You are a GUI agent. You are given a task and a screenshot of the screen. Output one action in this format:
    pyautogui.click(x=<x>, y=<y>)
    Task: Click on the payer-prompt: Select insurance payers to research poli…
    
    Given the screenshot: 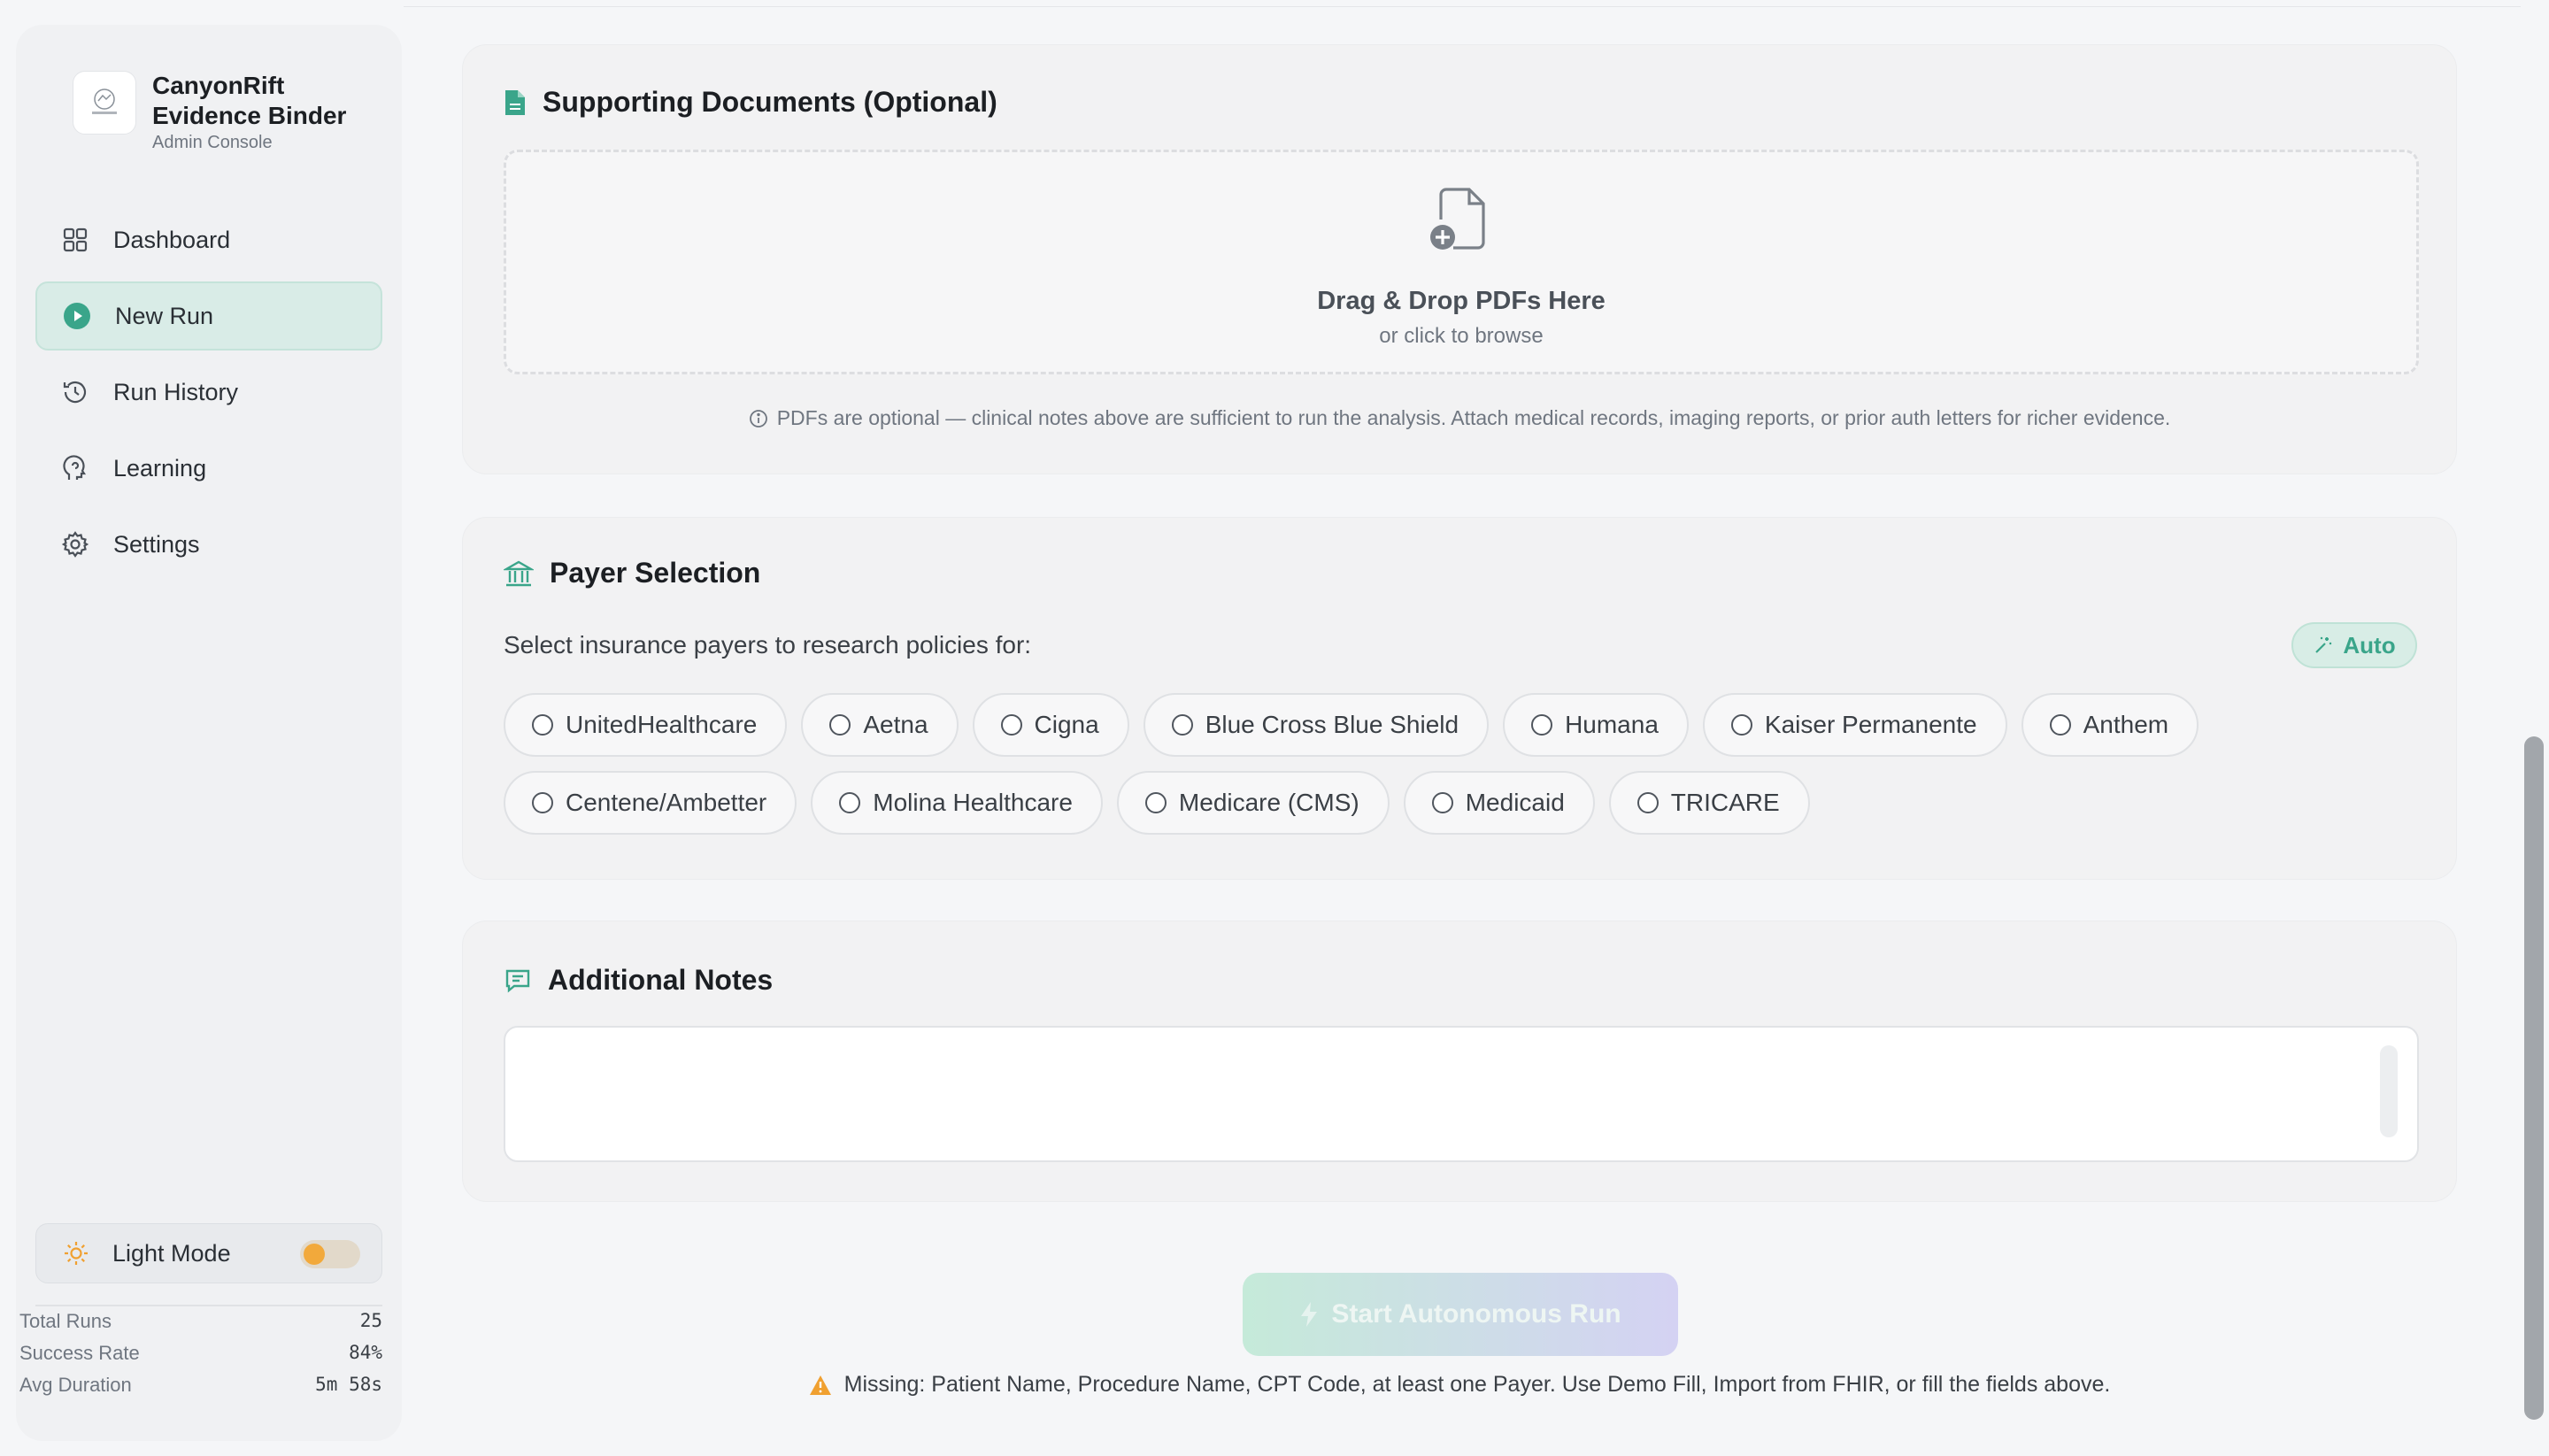 What is the action you would take?
    pyautogui.click(x=768, y=645)
    